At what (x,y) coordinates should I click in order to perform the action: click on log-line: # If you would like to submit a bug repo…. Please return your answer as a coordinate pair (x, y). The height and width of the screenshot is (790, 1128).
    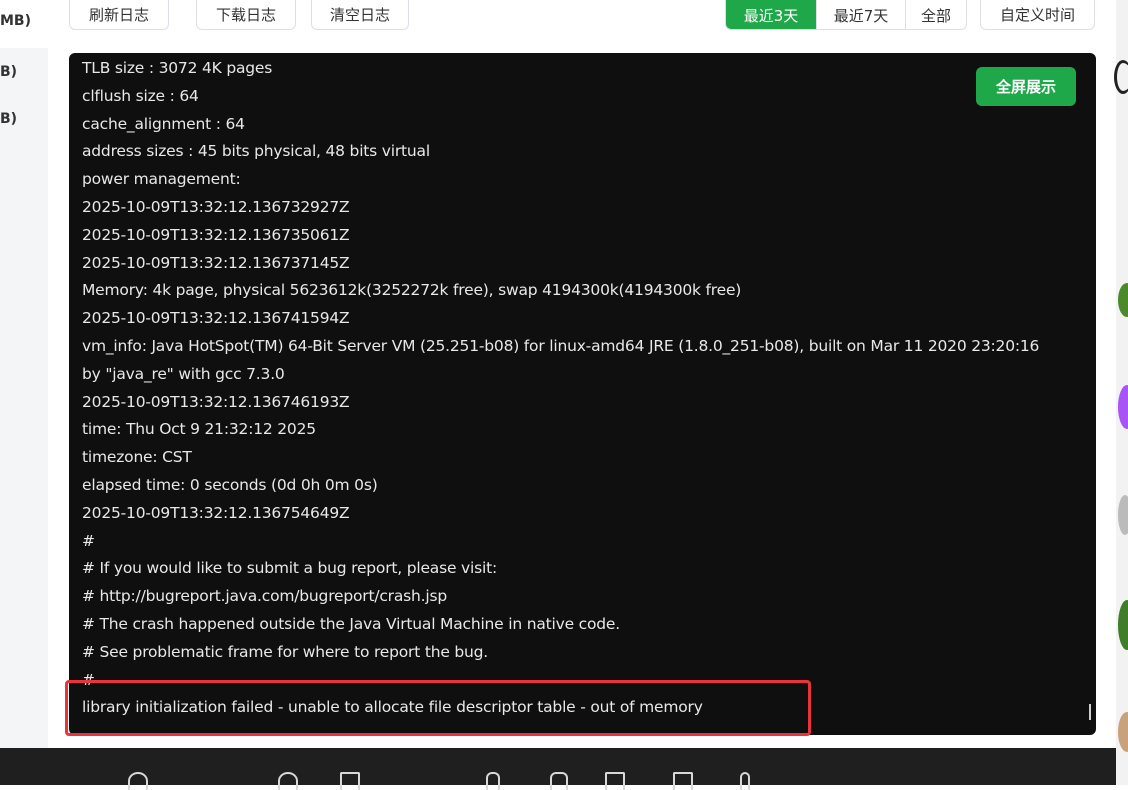
    Looking at the image, I should click on (289, 568).